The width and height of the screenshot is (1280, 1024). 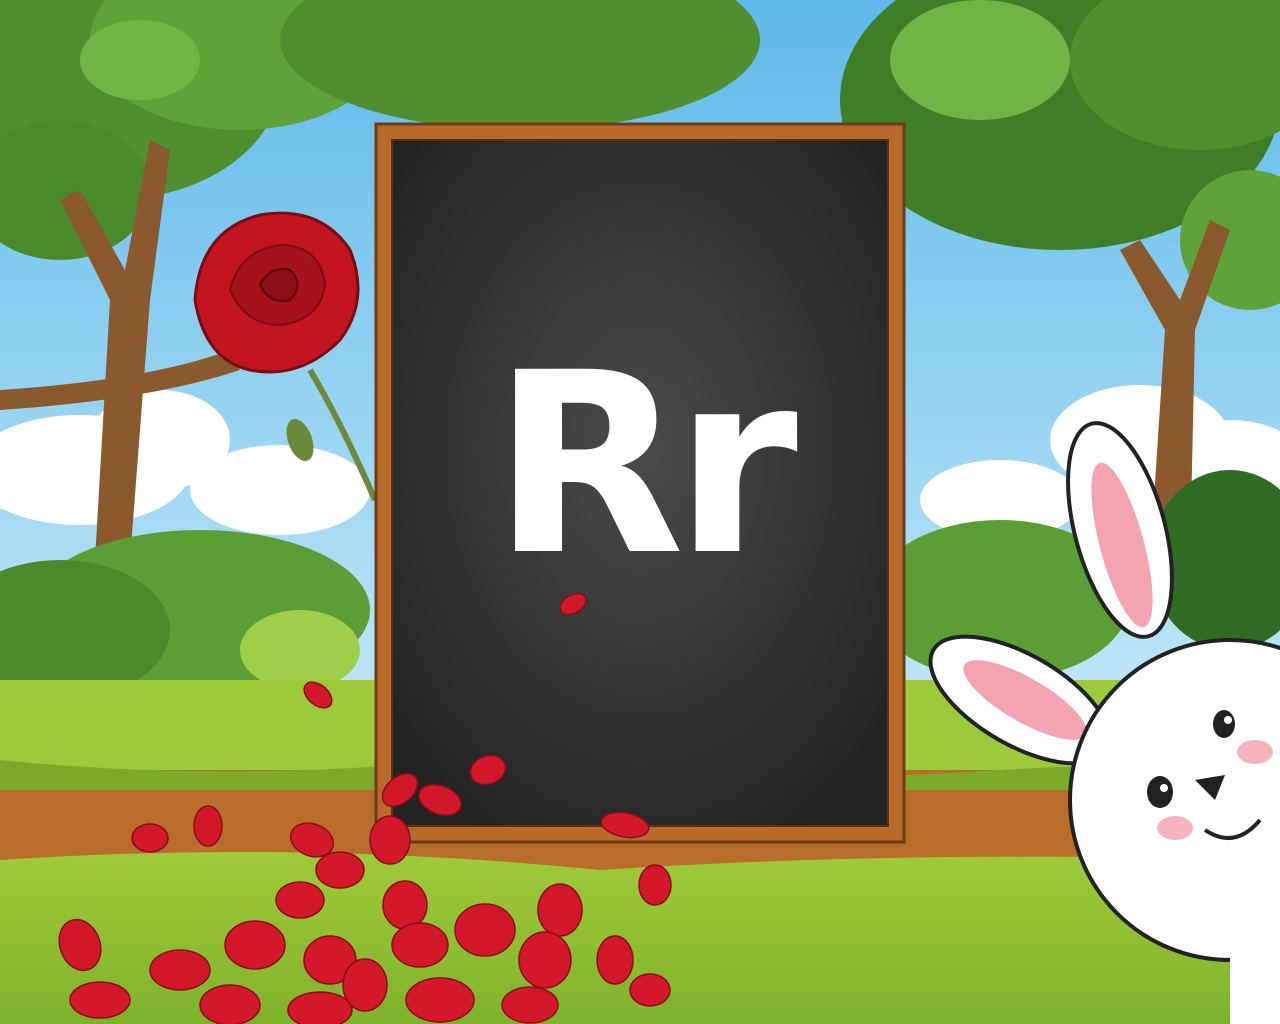 What do you see at coordinates (645, 464) in the screenshot?
I see `board-letter: Rr` at bounding box center [645, 464].